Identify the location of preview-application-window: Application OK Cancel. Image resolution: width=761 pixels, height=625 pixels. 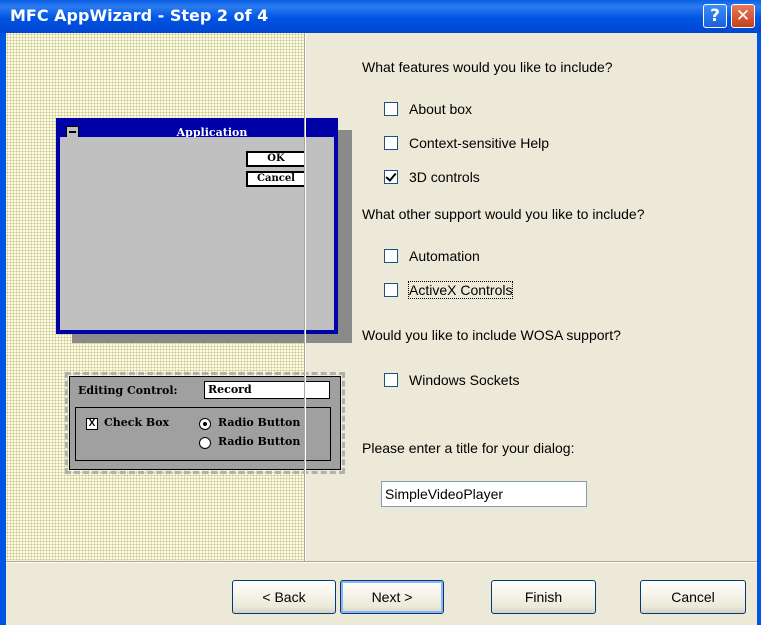
(197, 226).